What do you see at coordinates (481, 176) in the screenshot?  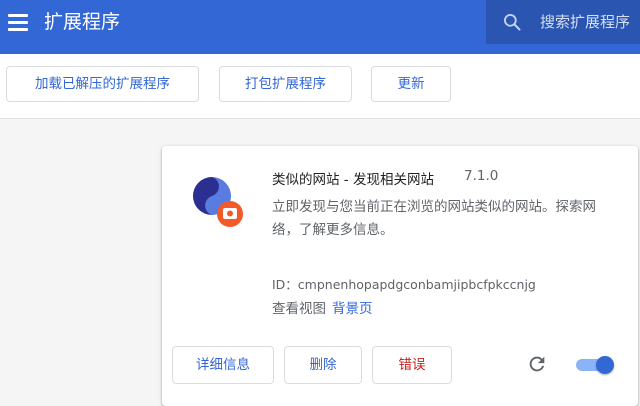 I see `extension-version: 7.1.0` at bounding box center [481, 176].